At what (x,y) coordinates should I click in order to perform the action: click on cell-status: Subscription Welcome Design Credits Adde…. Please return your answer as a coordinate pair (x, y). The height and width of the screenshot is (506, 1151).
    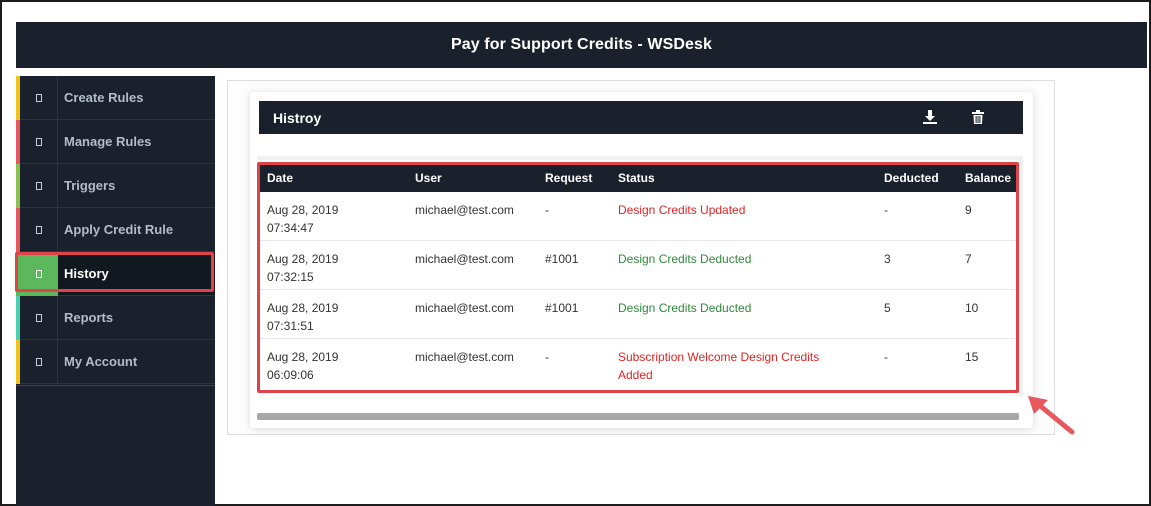
    Looking at the image, I should click on (733, 366).